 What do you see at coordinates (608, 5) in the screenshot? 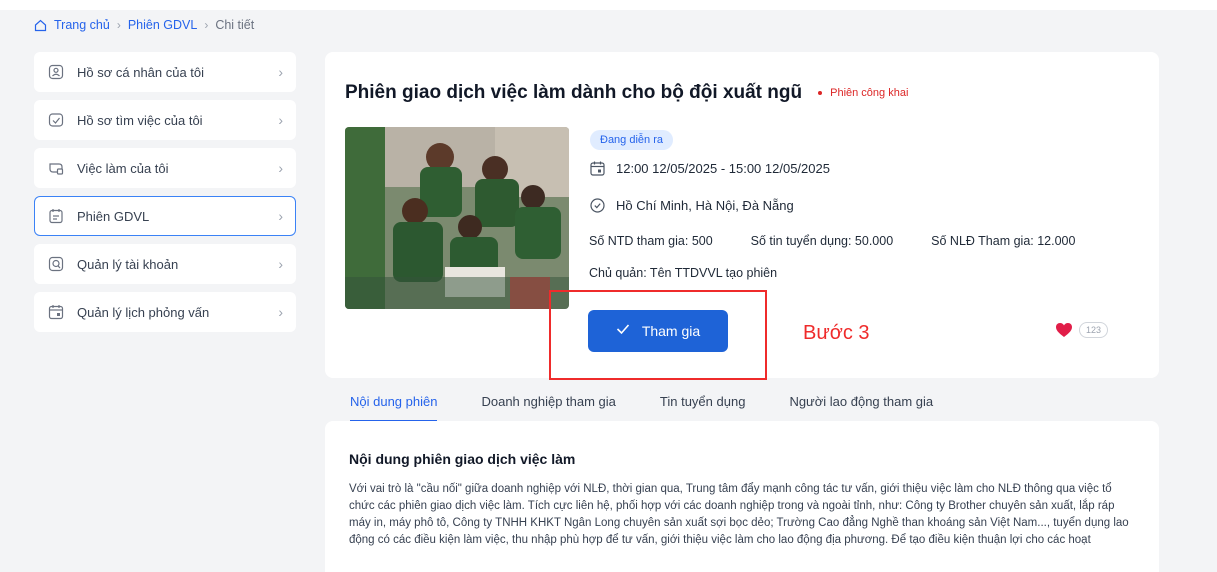
I see `top-bar` at bounding box center [608, 5].